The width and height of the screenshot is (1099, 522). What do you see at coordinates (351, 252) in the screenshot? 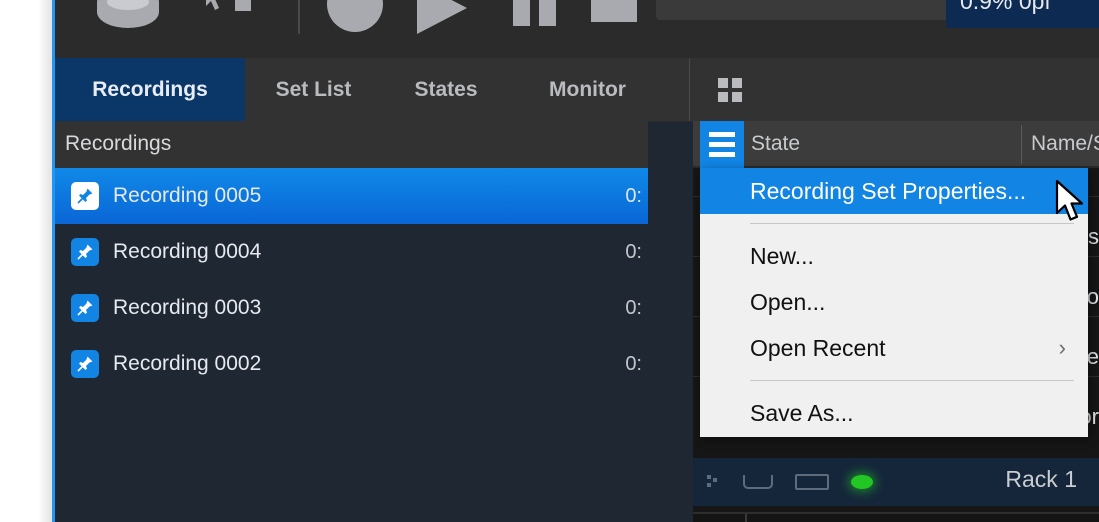
I see `list-item: Recording 0004 0:` at bounding box center [351, 252].